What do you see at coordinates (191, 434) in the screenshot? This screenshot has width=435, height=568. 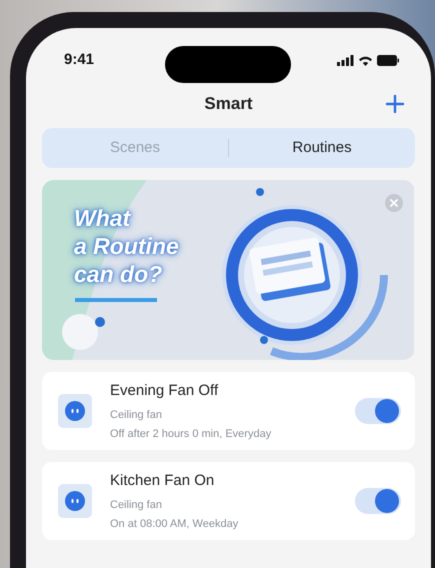 I see `routine-schedule: Off after 2 hours 0 min, Everyday` at bounding box center [191, 434].